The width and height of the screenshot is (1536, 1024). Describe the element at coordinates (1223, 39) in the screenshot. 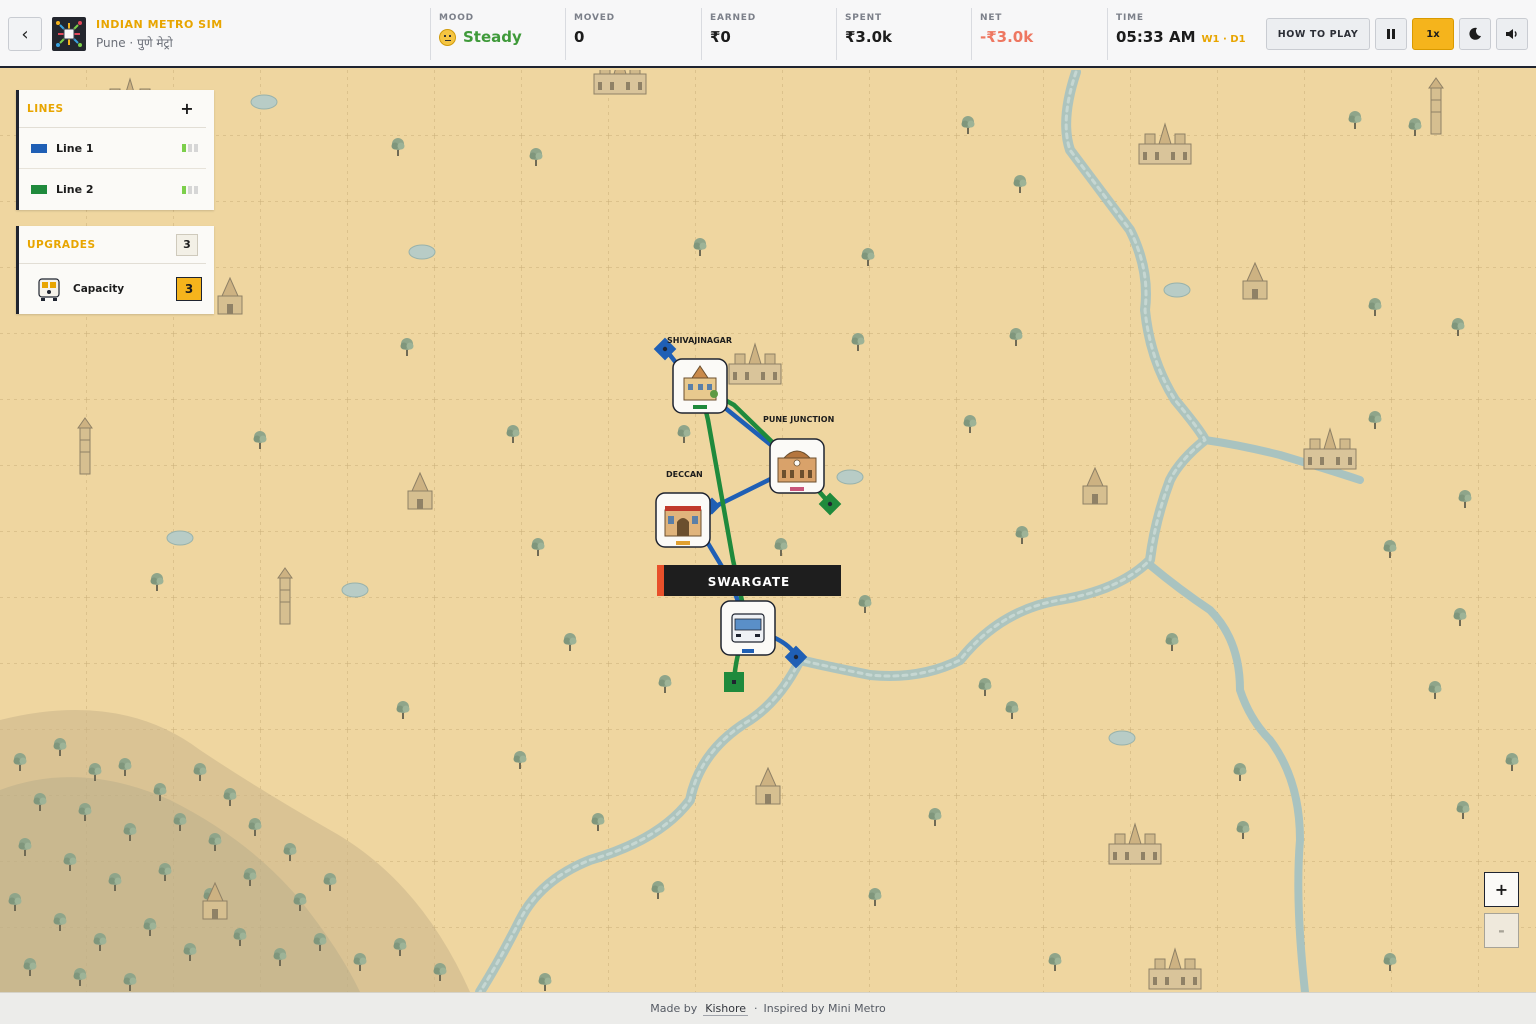

I see `week-day: W1 · D1` at that location.